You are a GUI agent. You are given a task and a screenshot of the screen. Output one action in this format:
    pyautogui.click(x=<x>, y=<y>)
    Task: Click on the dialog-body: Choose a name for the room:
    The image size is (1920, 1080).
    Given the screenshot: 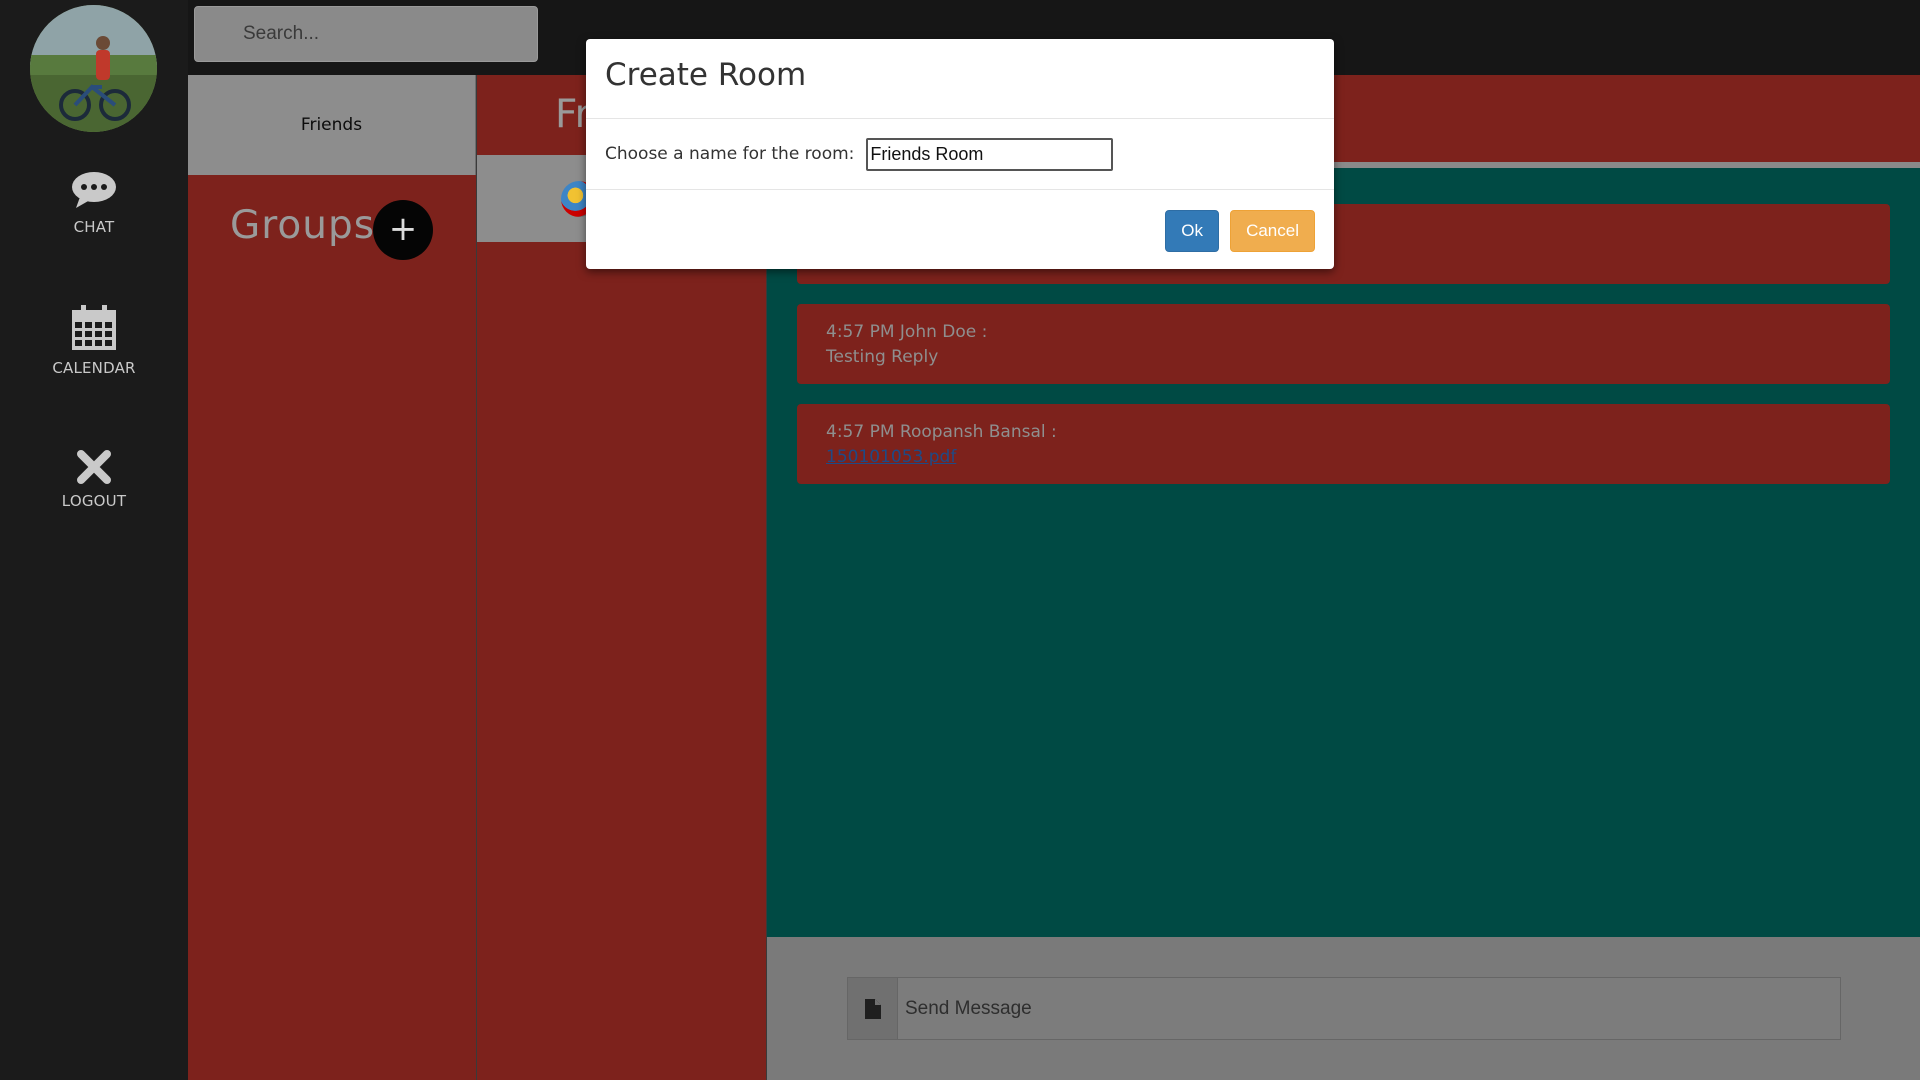 What is the action you would take?
    pyautogui.click(x=960, y=154)
    